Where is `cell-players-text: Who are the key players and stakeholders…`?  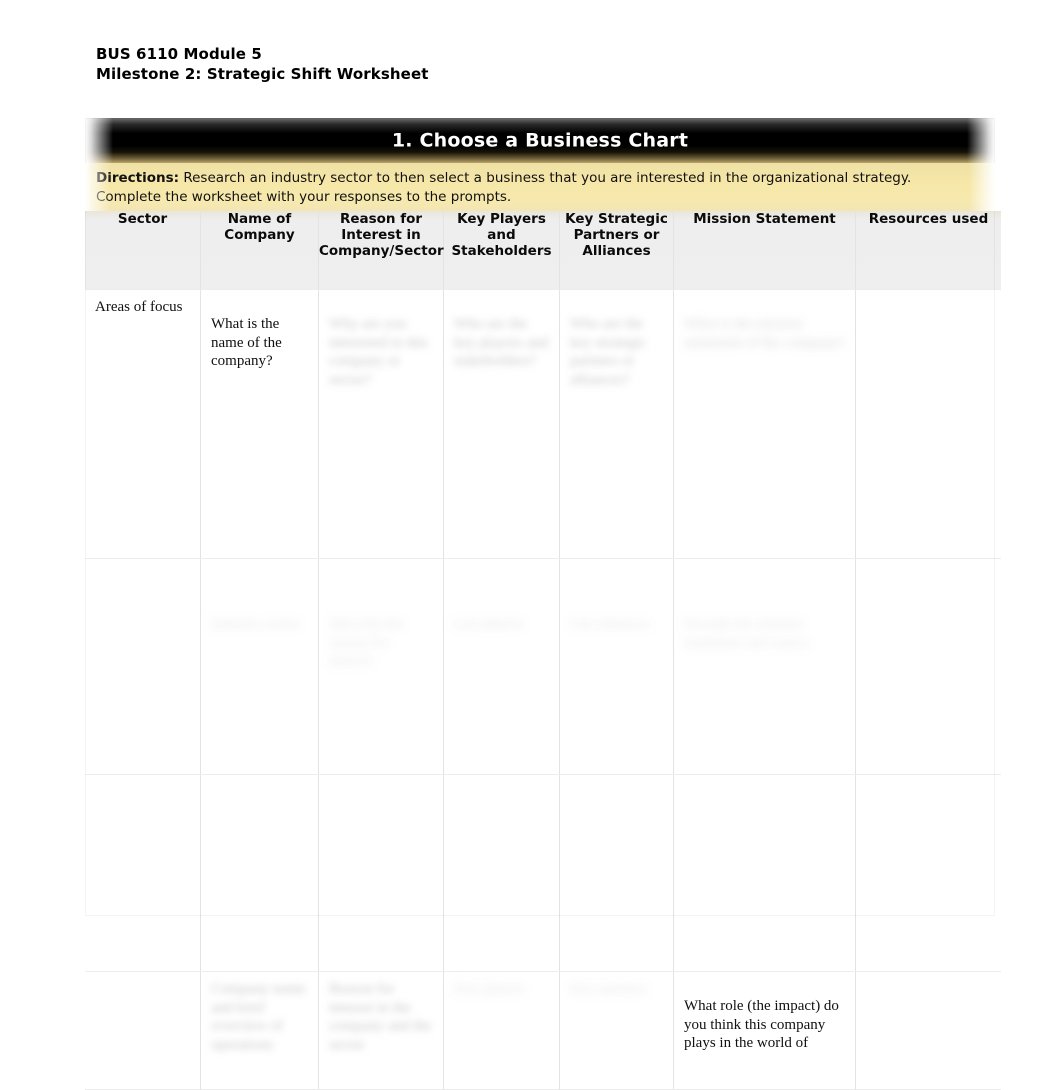
cell-players-text: Who are the key players and stakeholders… is located at coordinates (501, 342).